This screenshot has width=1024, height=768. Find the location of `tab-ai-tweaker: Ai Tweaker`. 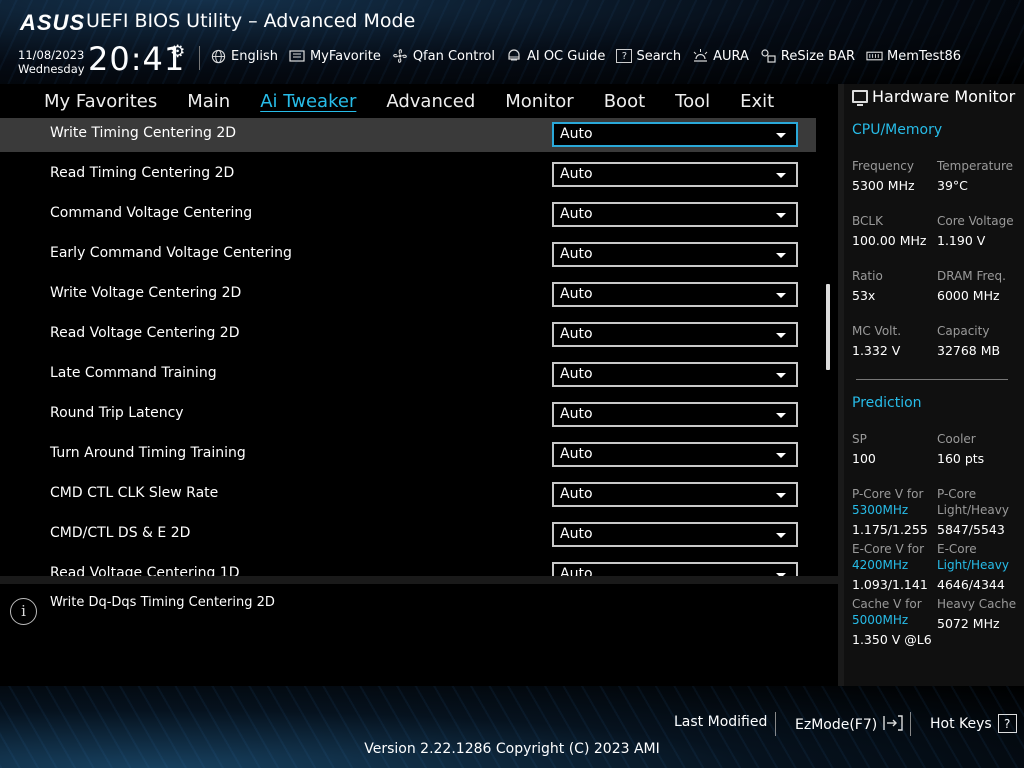

tab-ai-tweaker: Ai Tweaker is located at coordinates (308, 101).